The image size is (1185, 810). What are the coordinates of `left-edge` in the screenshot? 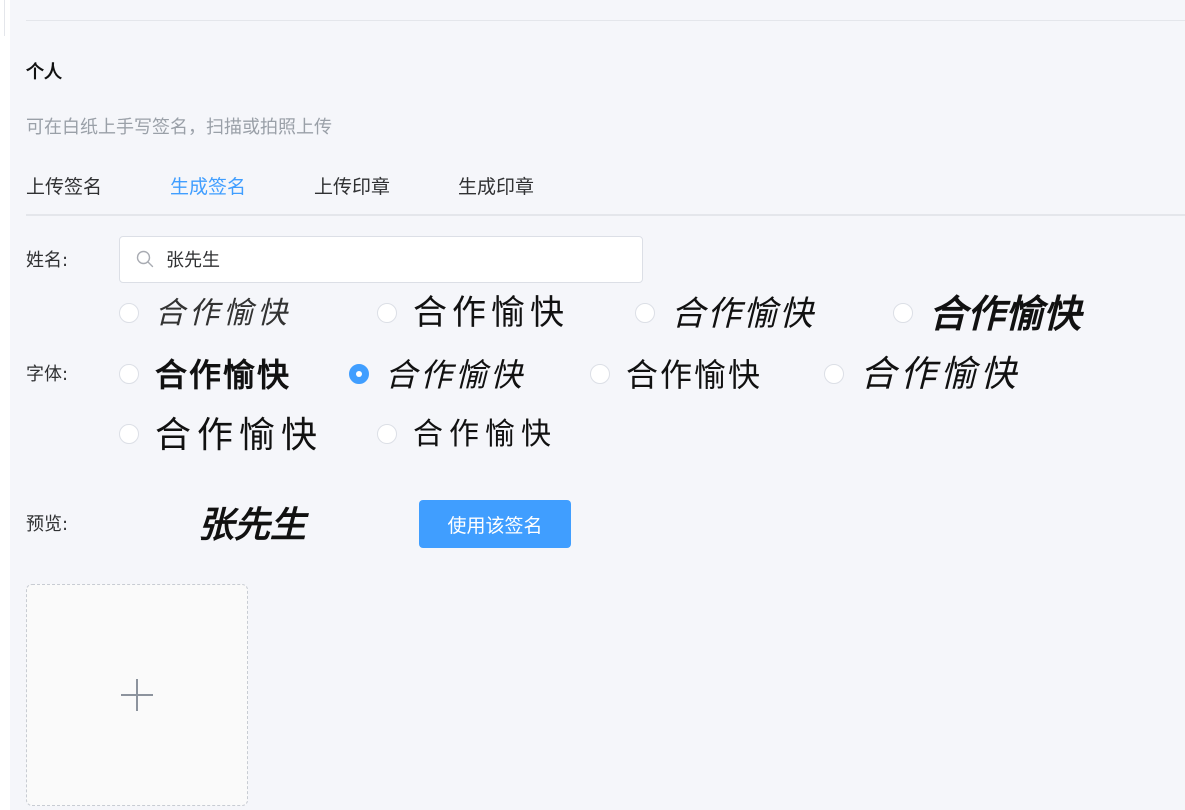 It's located at (5, 405).